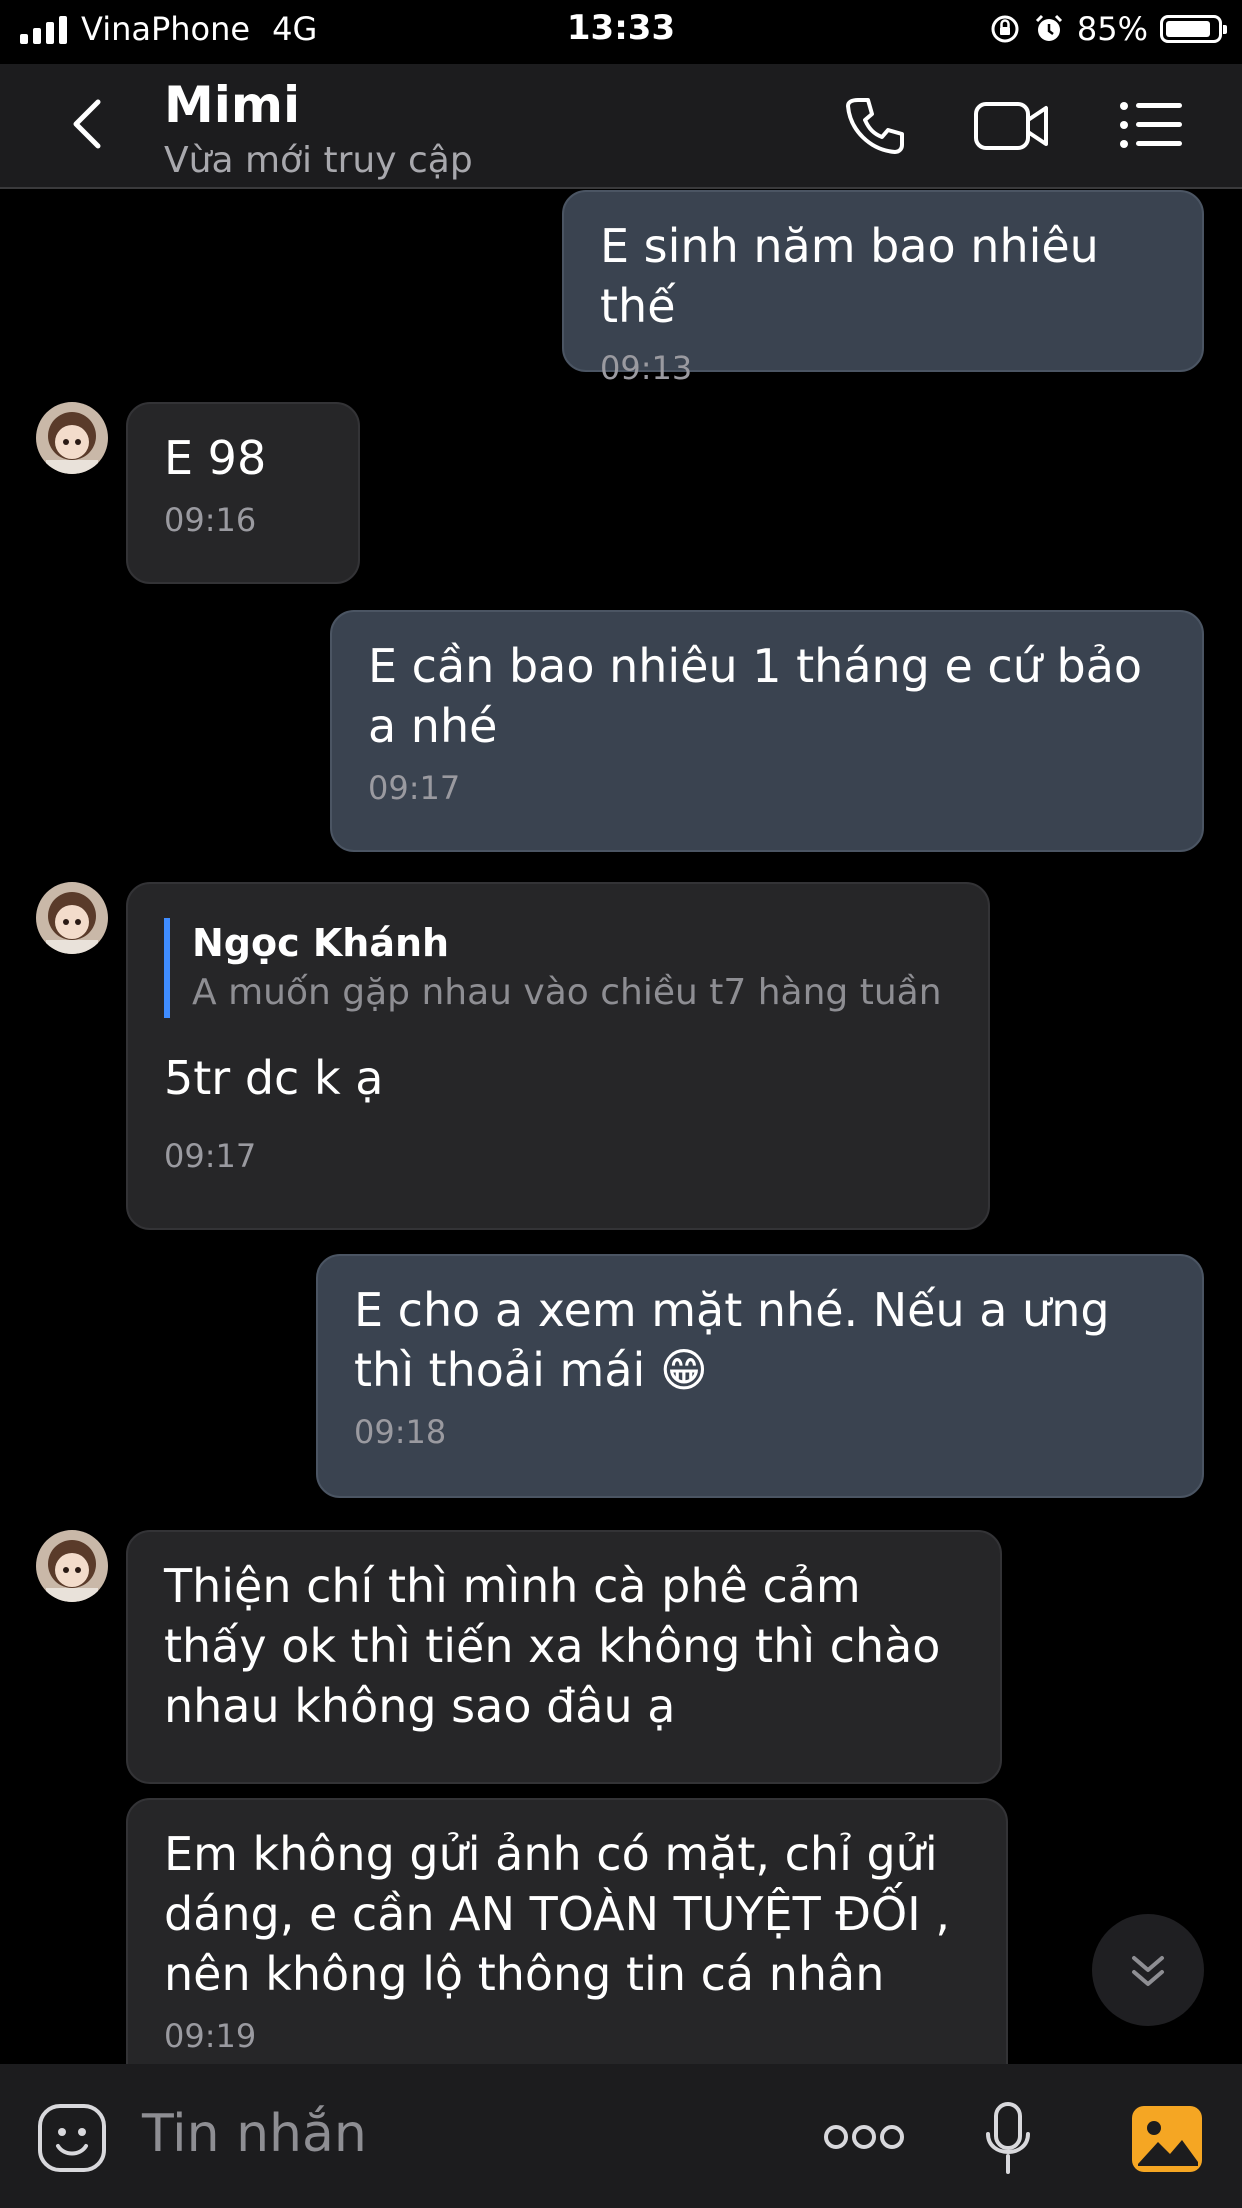 This screenshot has width=1242, height=2208. Describe the element at coordinates (210, 520) in the screenshot. I see `message-time: 09:16` at that location.